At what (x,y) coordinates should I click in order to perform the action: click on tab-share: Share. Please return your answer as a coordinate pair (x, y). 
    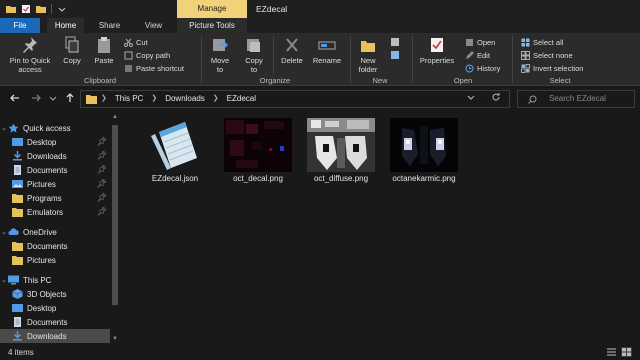
    Looking at the image, I should click on (109, 25).